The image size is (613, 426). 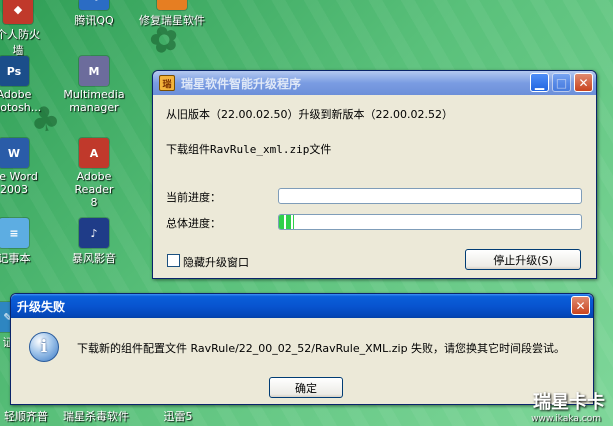 I want to click on total-progress-bar, so click(x=430, y=222).